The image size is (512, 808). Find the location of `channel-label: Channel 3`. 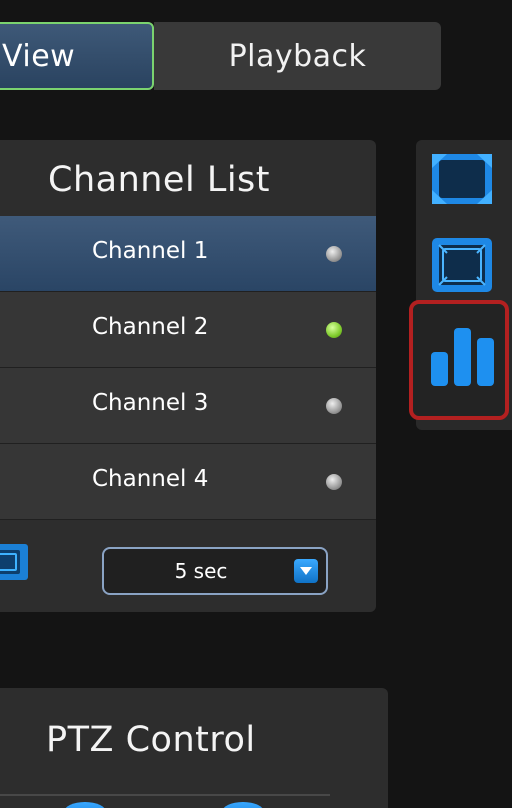

channel-label: Channel 3 is located at coordinates (150, 403).